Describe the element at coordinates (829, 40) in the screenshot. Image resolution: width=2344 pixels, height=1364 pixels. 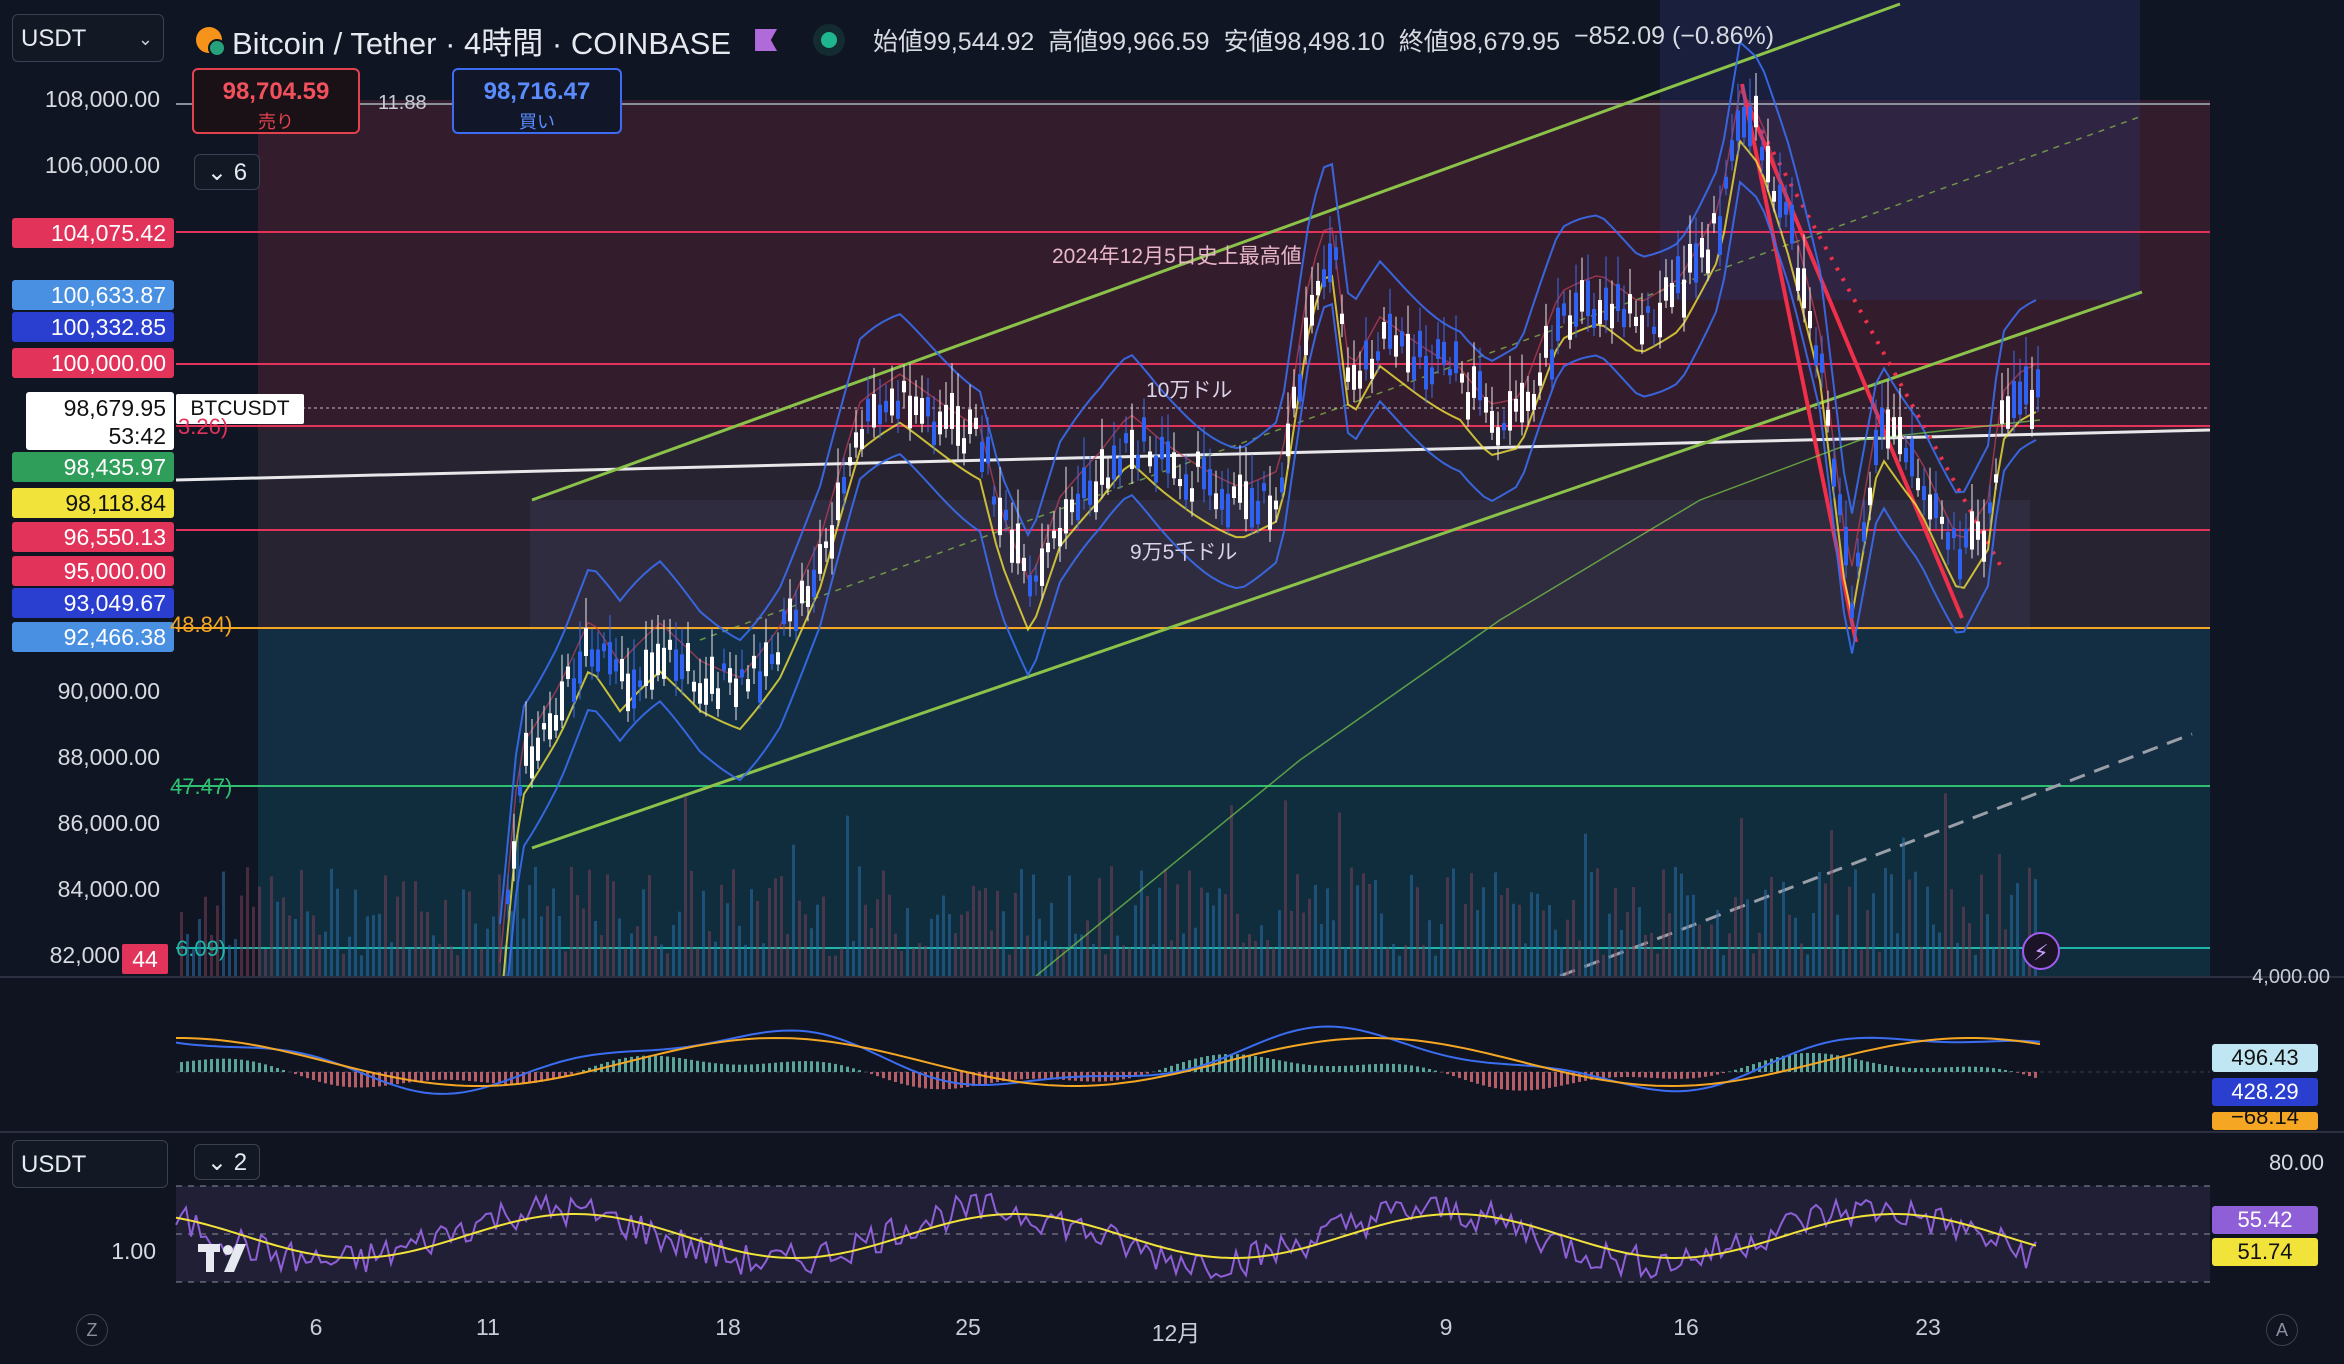
I see `market-status-icon` at that location.